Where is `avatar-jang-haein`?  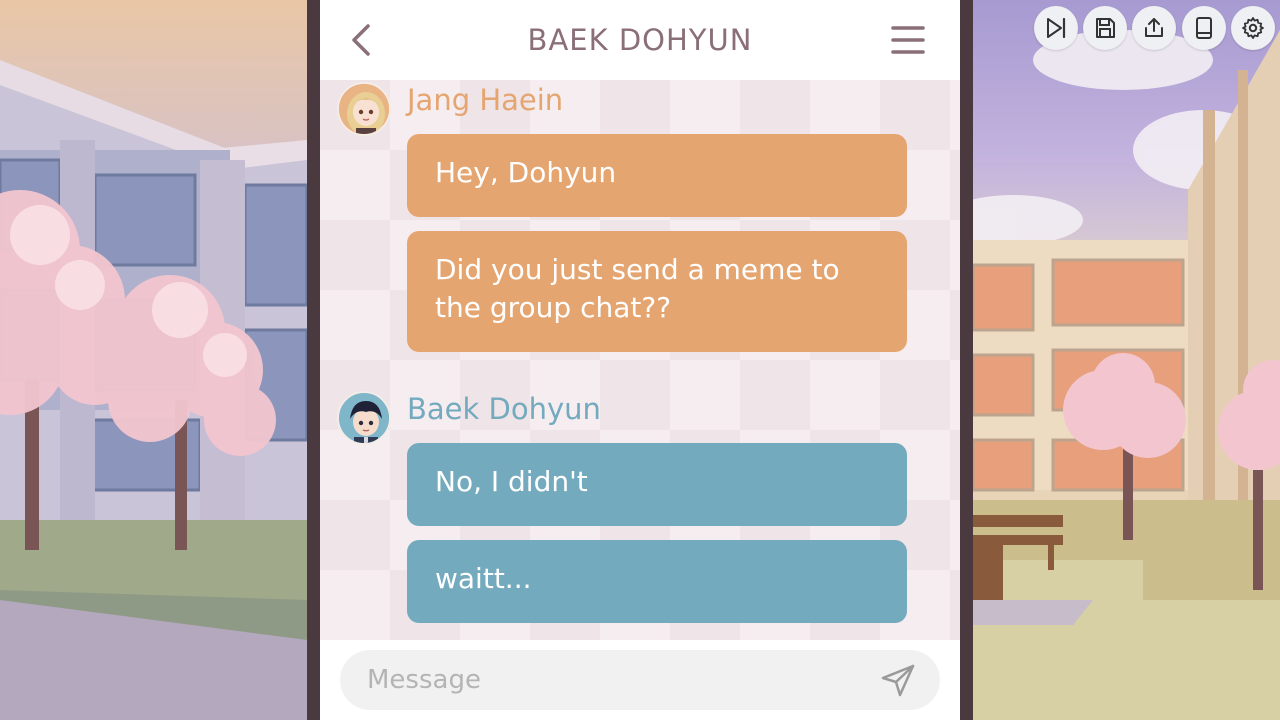
avatar-jang-haein is located at coordinates (364, 109).